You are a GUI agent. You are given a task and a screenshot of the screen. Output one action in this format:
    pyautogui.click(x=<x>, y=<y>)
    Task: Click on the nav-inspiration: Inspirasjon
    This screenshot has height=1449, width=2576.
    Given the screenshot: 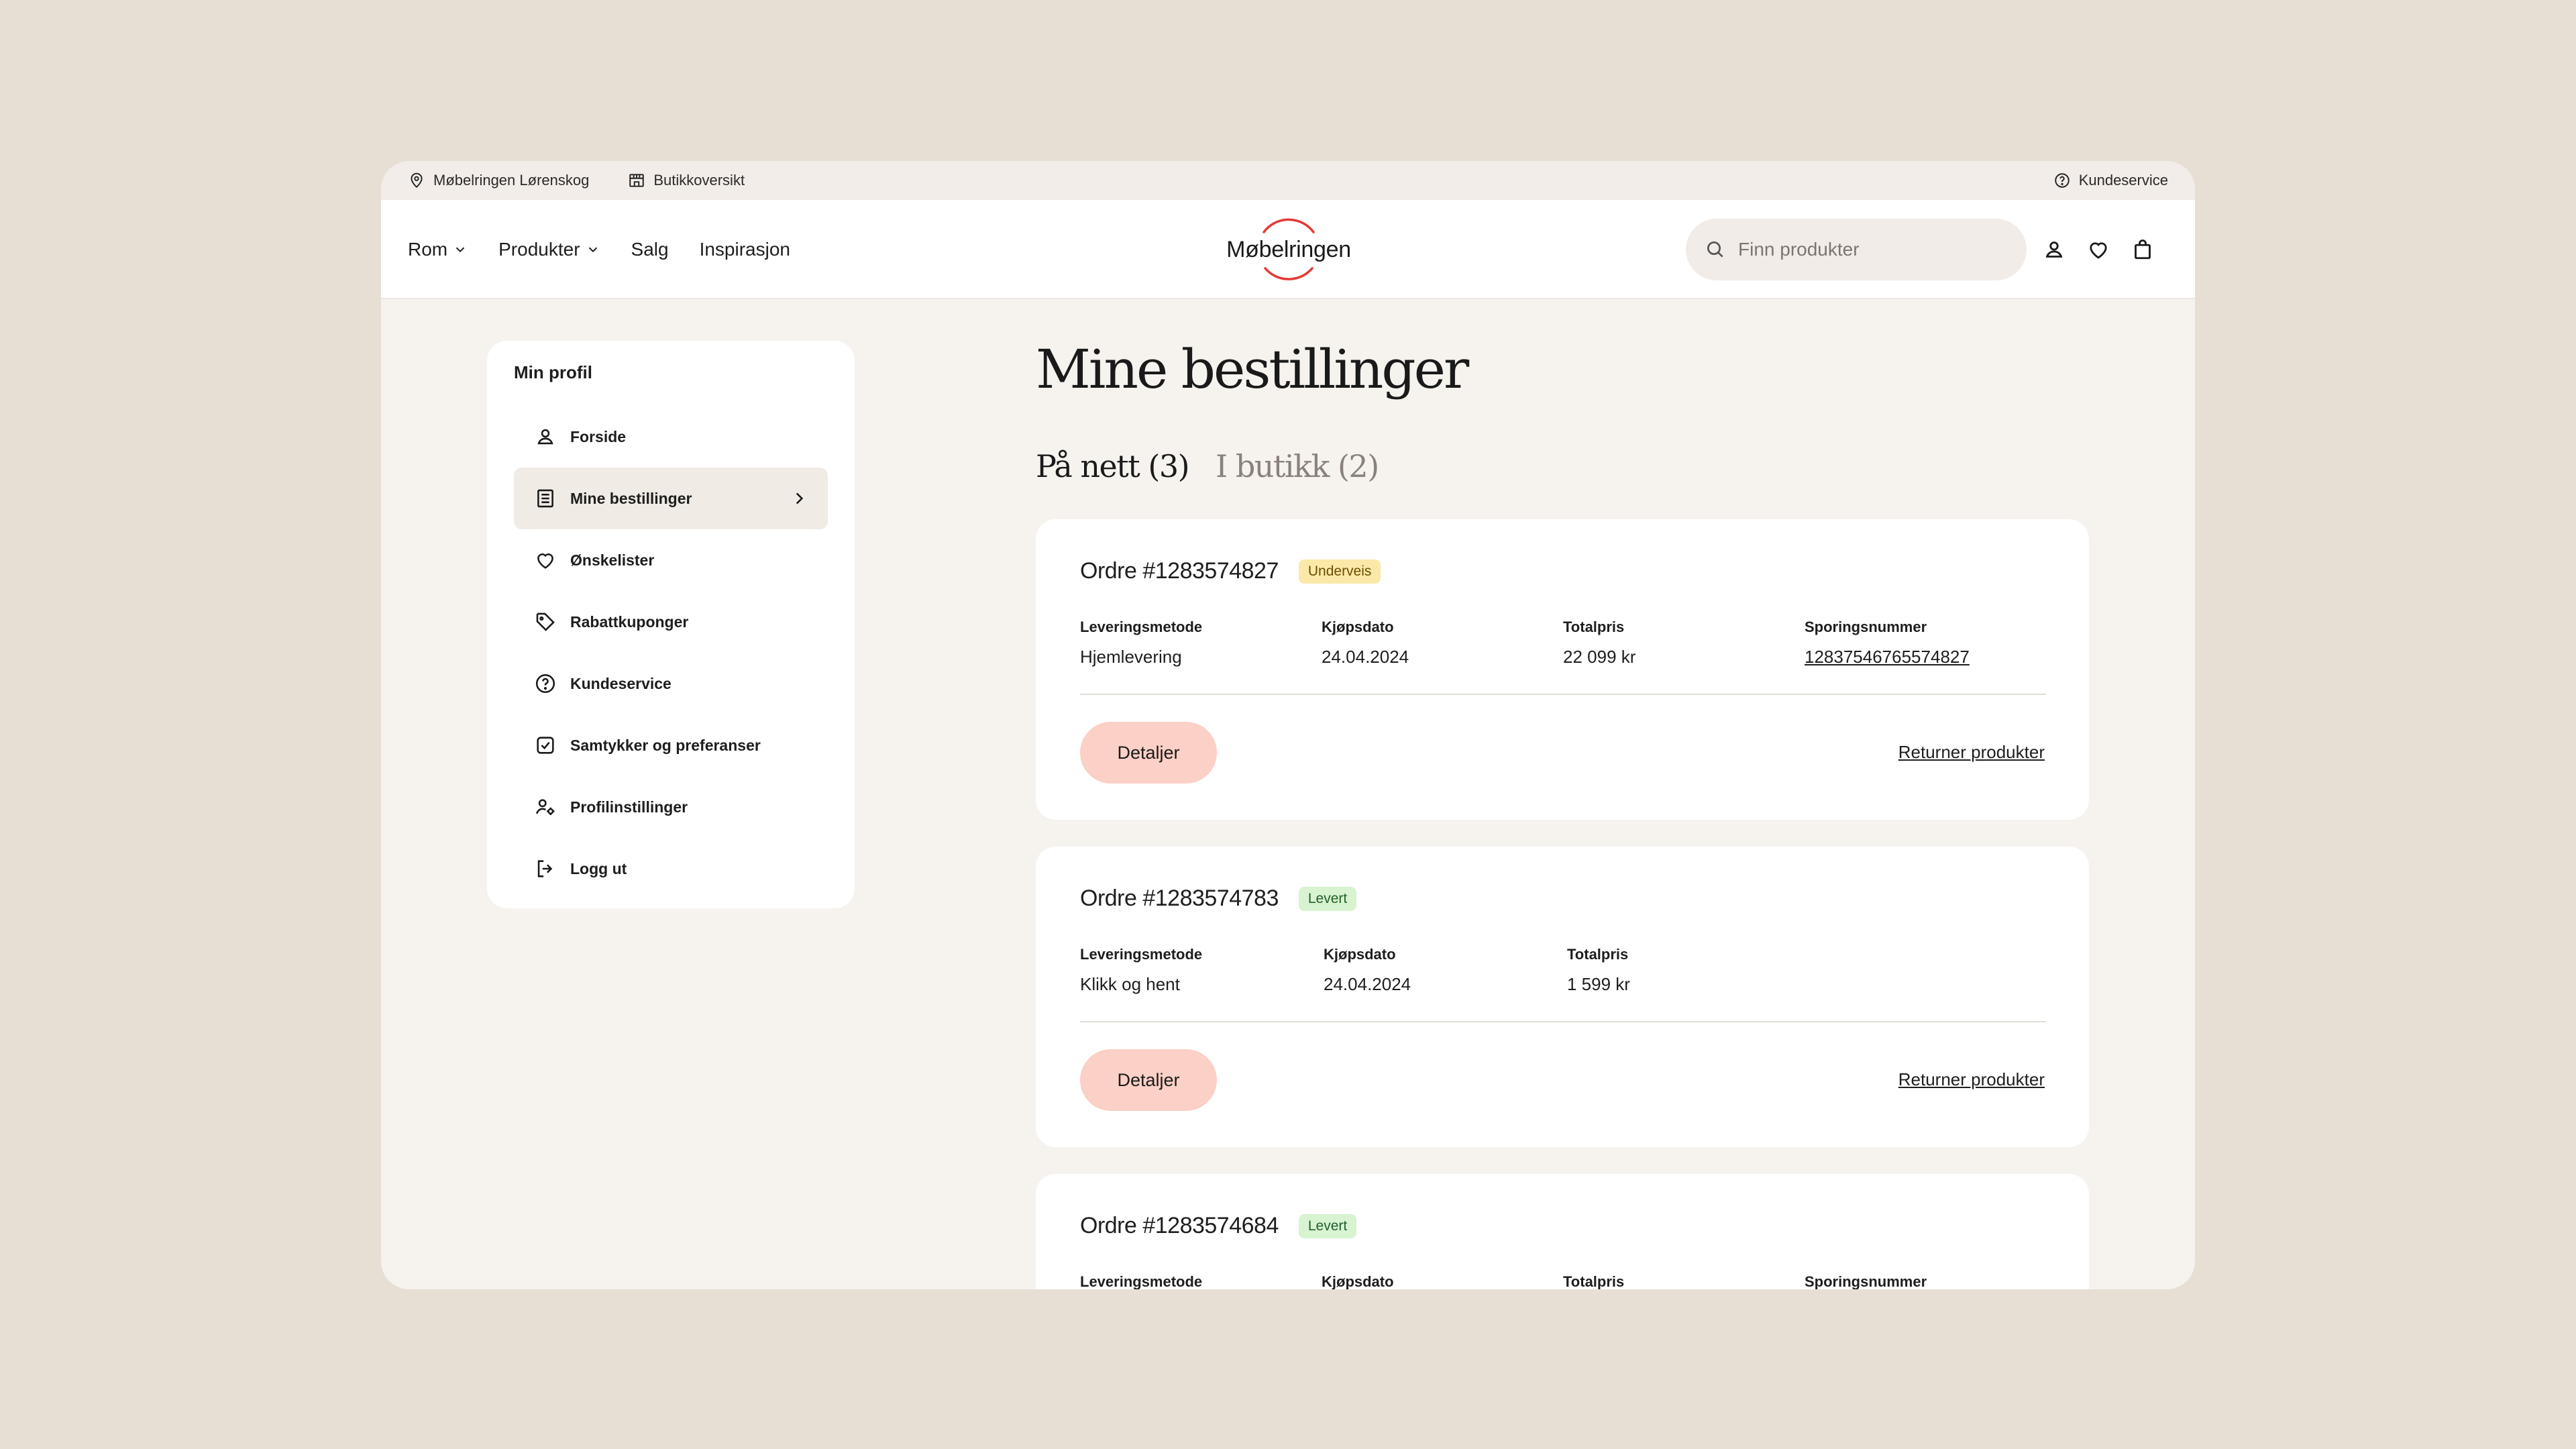 What is the action you would take?
    pyautogui.click(x=745, y=249)
    